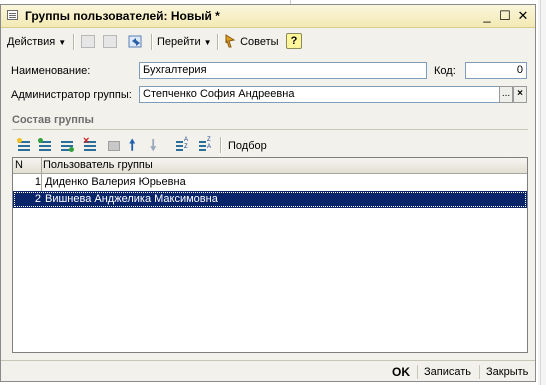 This screenshot has width=546, height=385. Describe the element at coordinates (115, 182) in the screenshot. I see `row-user: Диденко Валерия Юрьевна` at that location.